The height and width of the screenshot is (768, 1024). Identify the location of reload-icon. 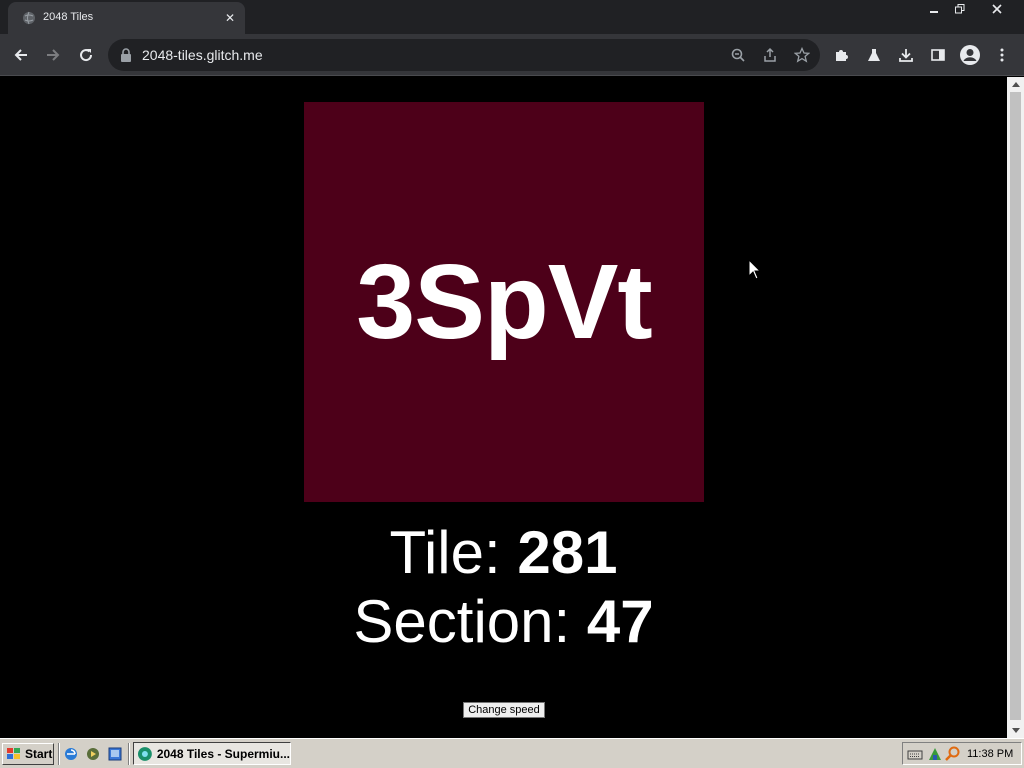
(86, 55).